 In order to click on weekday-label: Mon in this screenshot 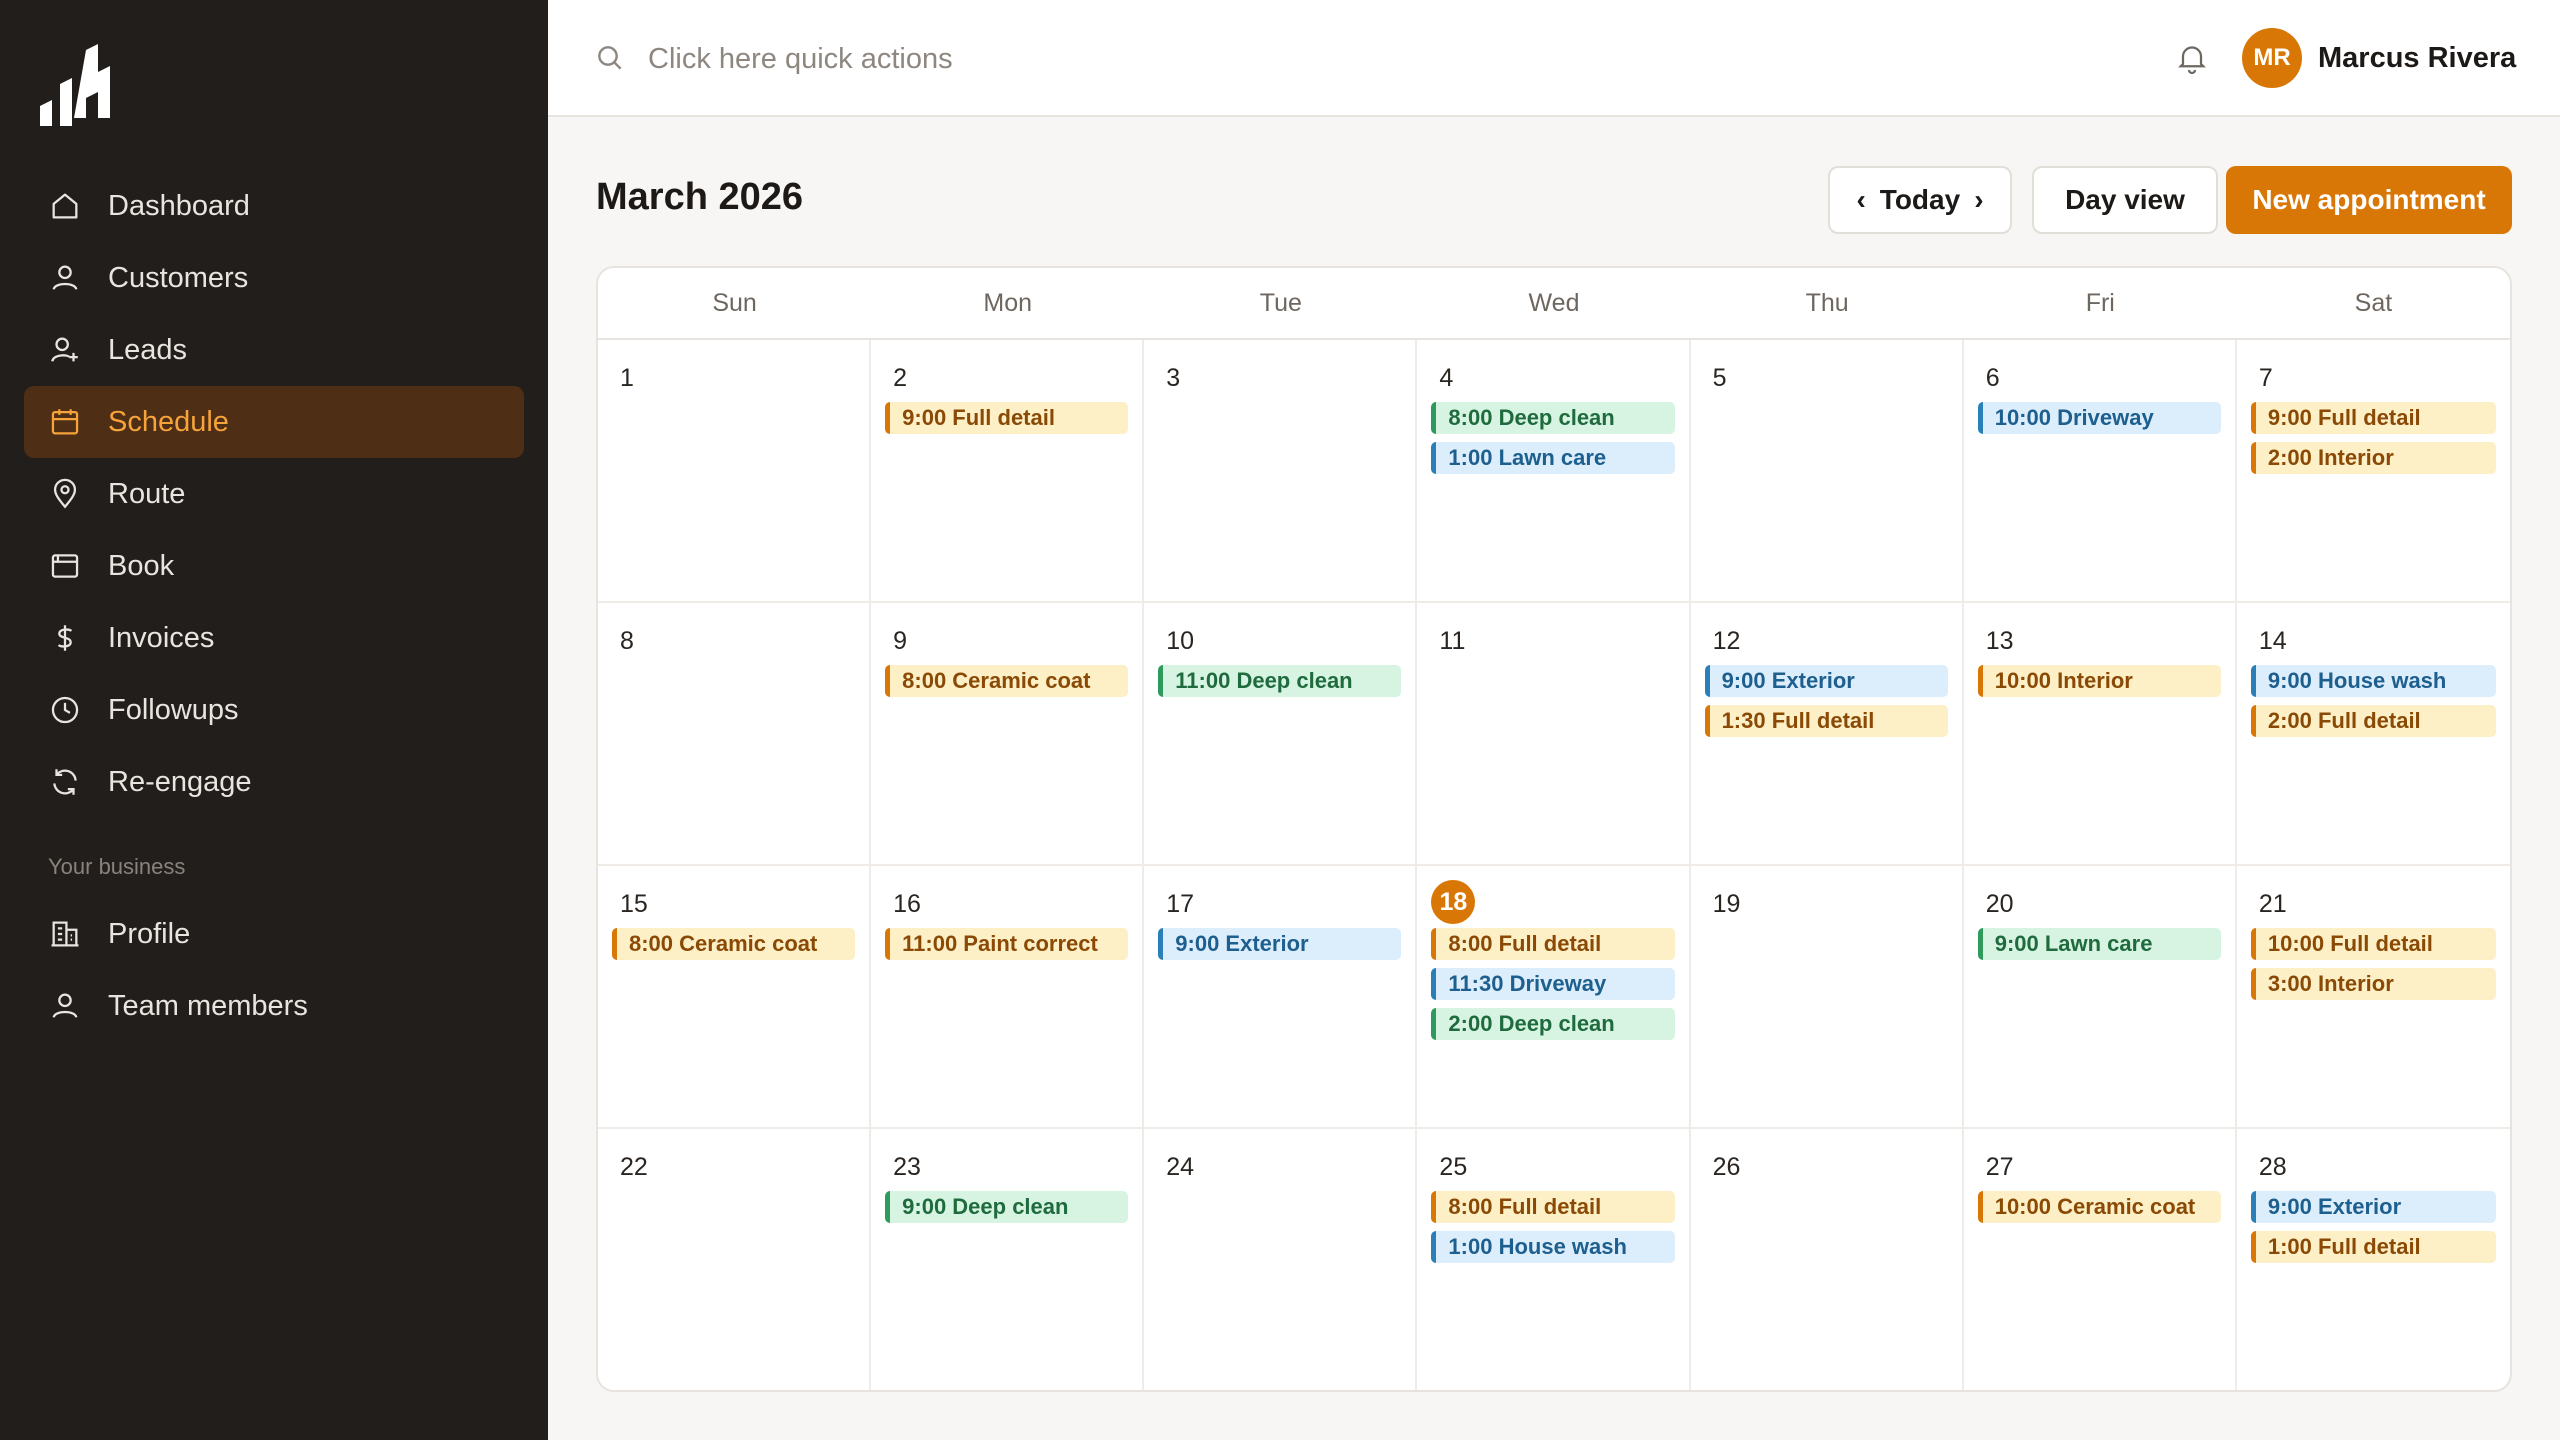, I will do `click(1008, 302)`.